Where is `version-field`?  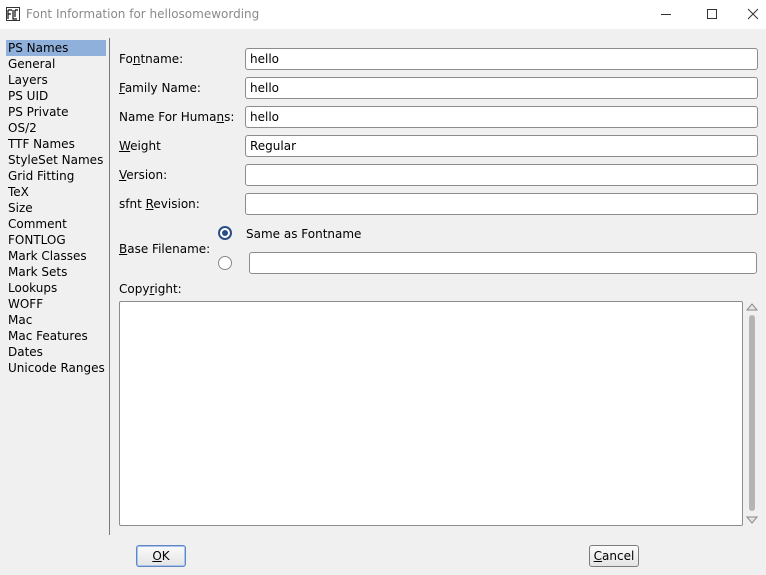
version-field is located at coordinates (501, 175).